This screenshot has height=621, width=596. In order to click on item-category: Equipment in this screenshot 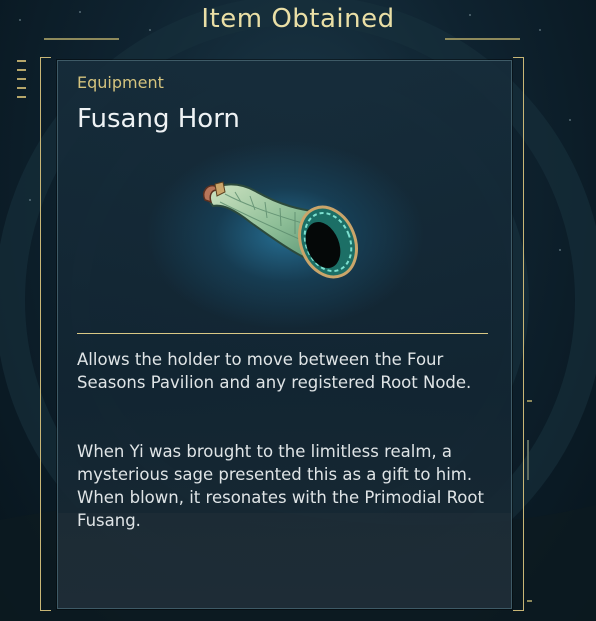, I will do `click(120, 82)`.